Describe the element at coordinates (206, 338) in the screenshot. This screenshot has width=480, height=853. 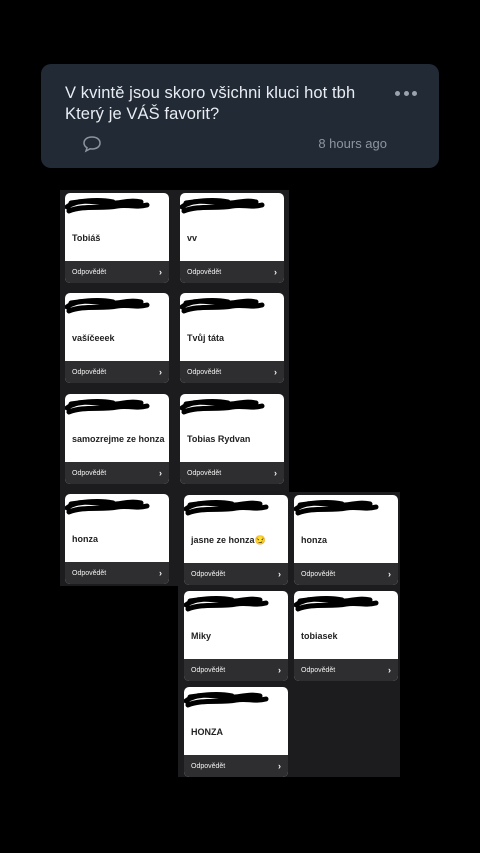
I see `answer-text: Tvůj táta` at that location.